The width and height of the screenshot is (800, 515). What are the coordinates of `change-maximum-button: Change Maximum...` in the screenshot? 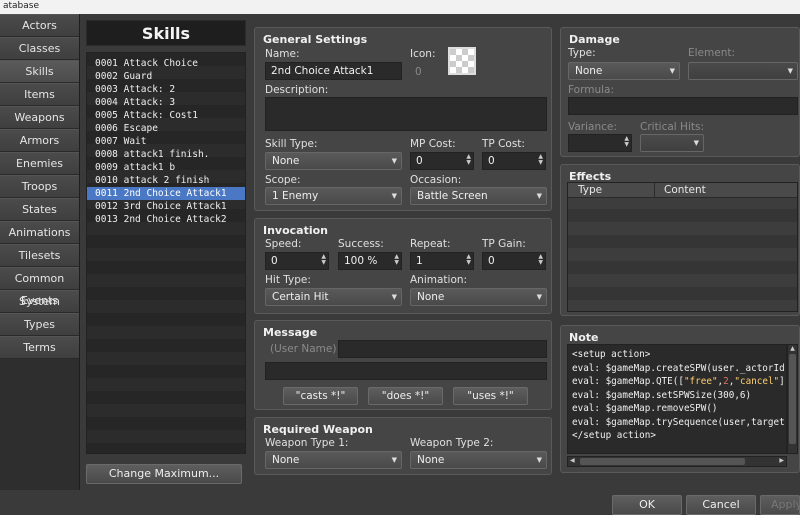 It's located at (164, 474).